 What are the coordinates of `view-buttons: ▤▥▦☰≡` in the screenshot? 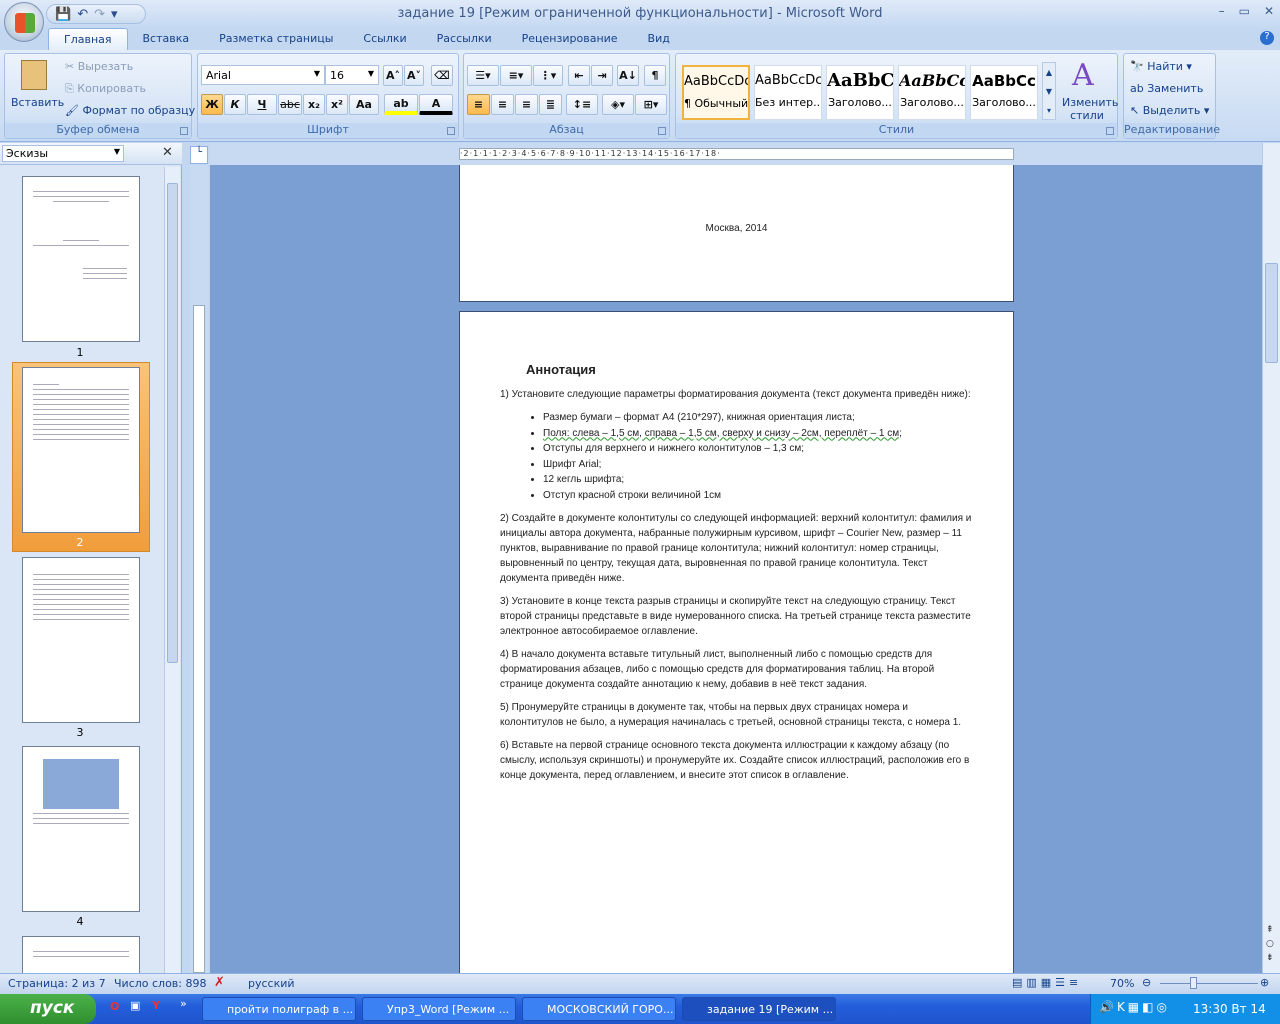 It's located at (1047, 982).